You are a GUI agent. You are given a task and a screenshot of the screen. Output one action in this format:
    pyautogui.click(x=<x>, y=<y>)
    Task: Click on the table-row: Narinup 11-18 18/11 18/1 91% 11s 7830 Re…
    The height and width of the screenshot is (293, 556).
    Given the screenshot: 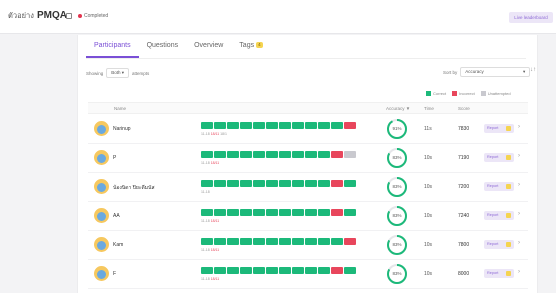 What is the action you would take?
    pyautogui.click(x=308, y=129)
    